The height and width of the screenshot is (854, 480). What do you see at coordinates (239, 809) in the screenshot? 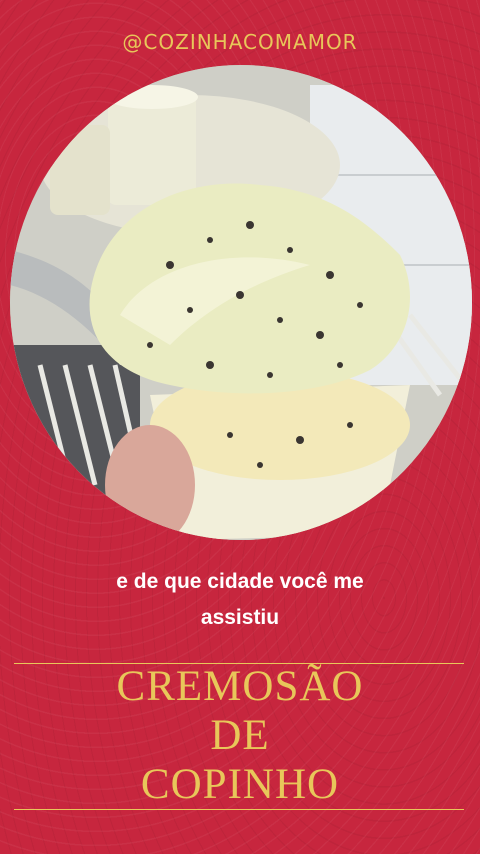
I see `bottom-divider` at bounding box center [239, 809].